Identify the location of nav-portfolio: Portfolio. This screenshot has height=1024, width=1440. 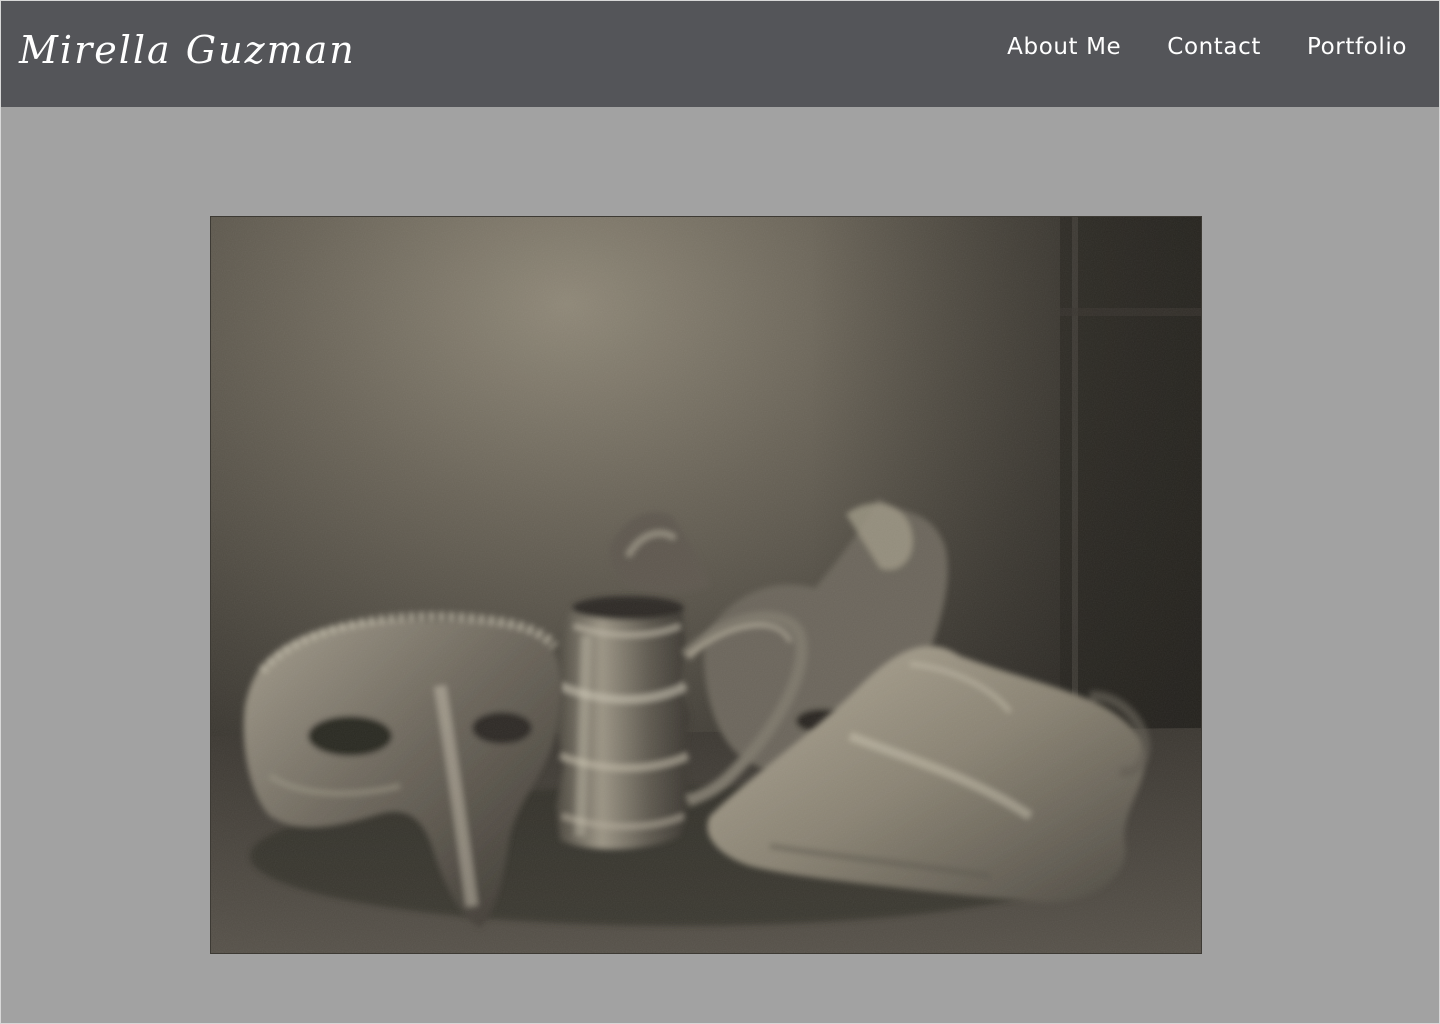
(1357, 47).